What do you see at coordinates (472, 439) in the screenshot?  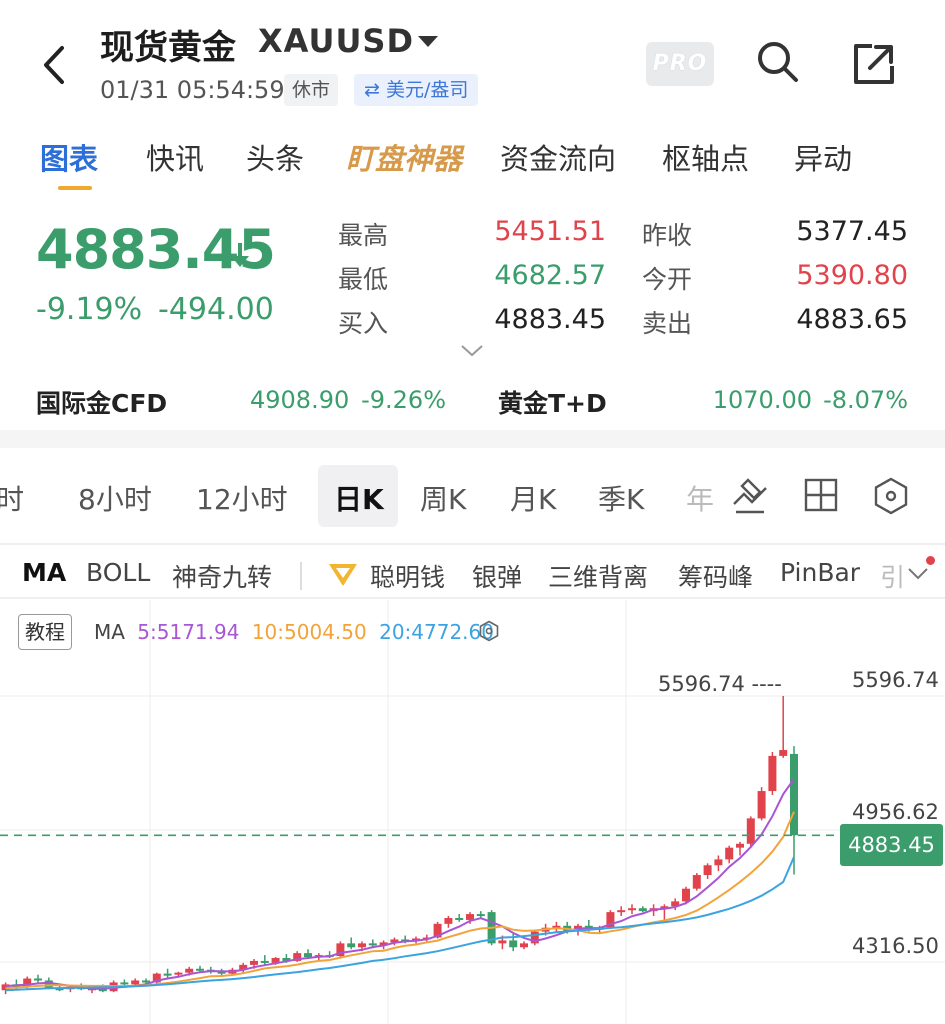 I see `section-separator` at bounding box center [472, 439].